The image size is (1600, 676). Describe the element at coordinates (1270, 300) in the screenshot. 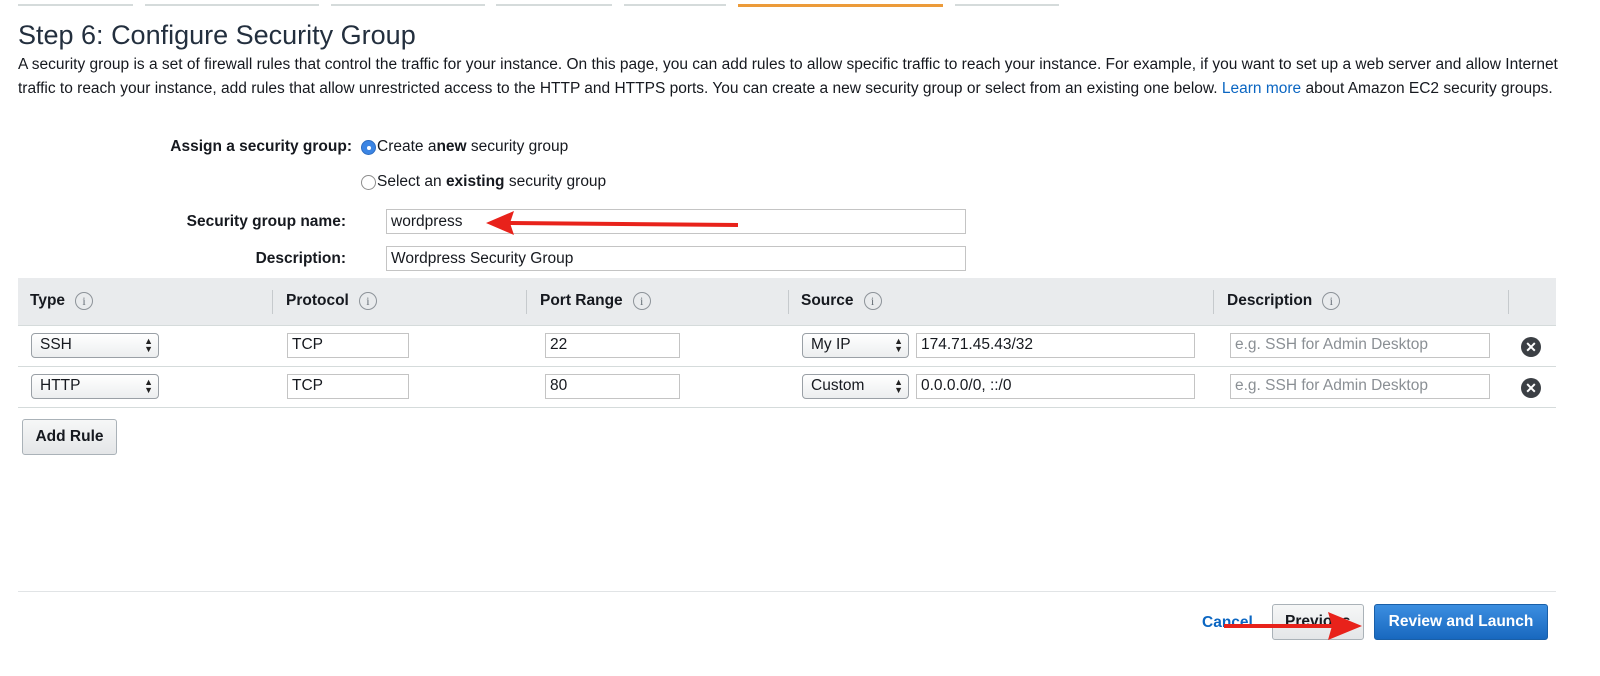

I see `col-description-label: Description` at that location.